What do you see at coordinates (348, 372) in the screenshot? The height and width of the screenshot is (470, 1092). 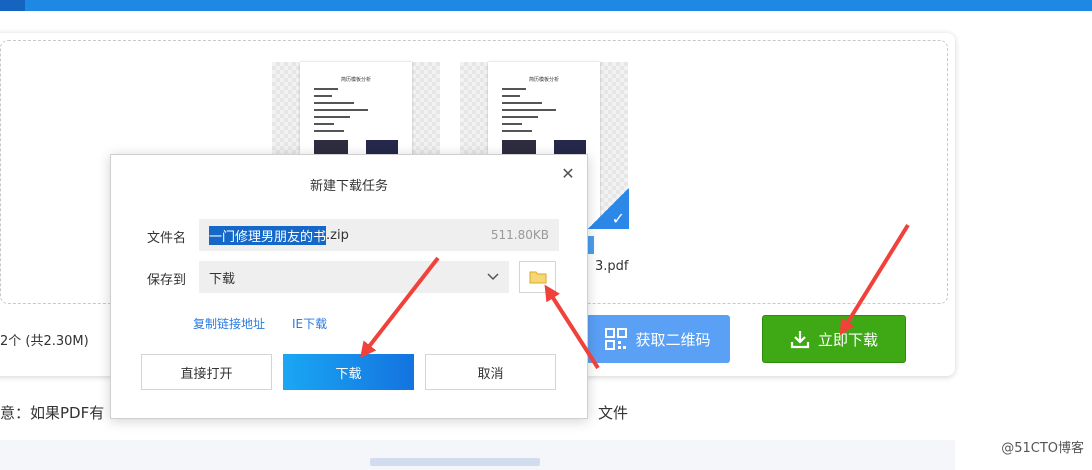 I see `download-button: 下载` at bounding box center [348, 372].